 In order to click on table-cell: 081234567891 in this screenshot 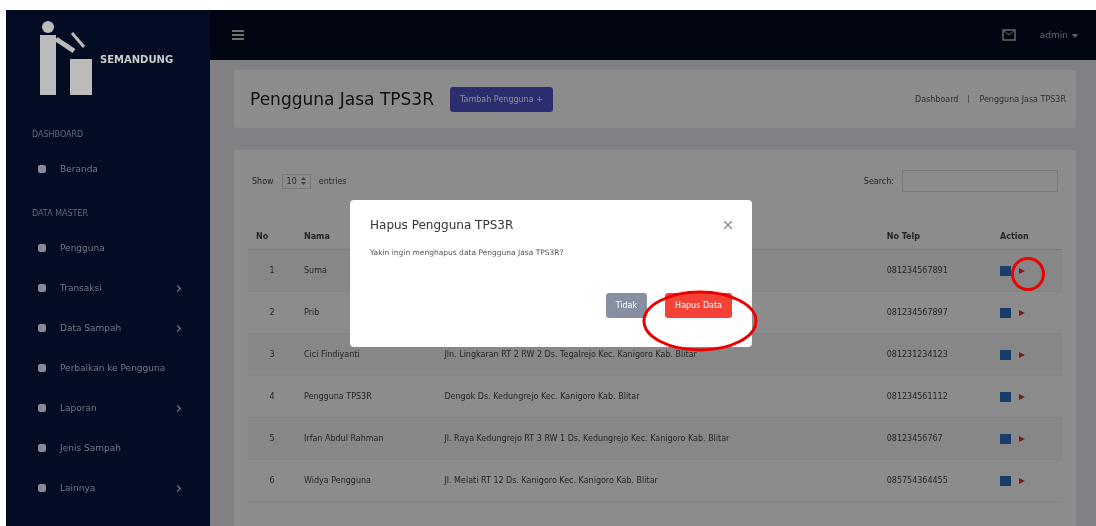, I will do `click(935, 270)`.